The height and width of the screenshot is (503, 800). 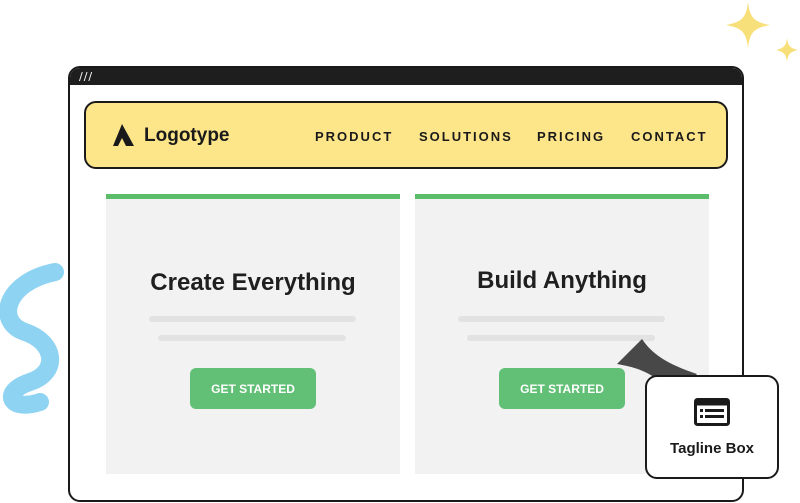 I want to click on sparkle-icon, so click(x=762, y=32).